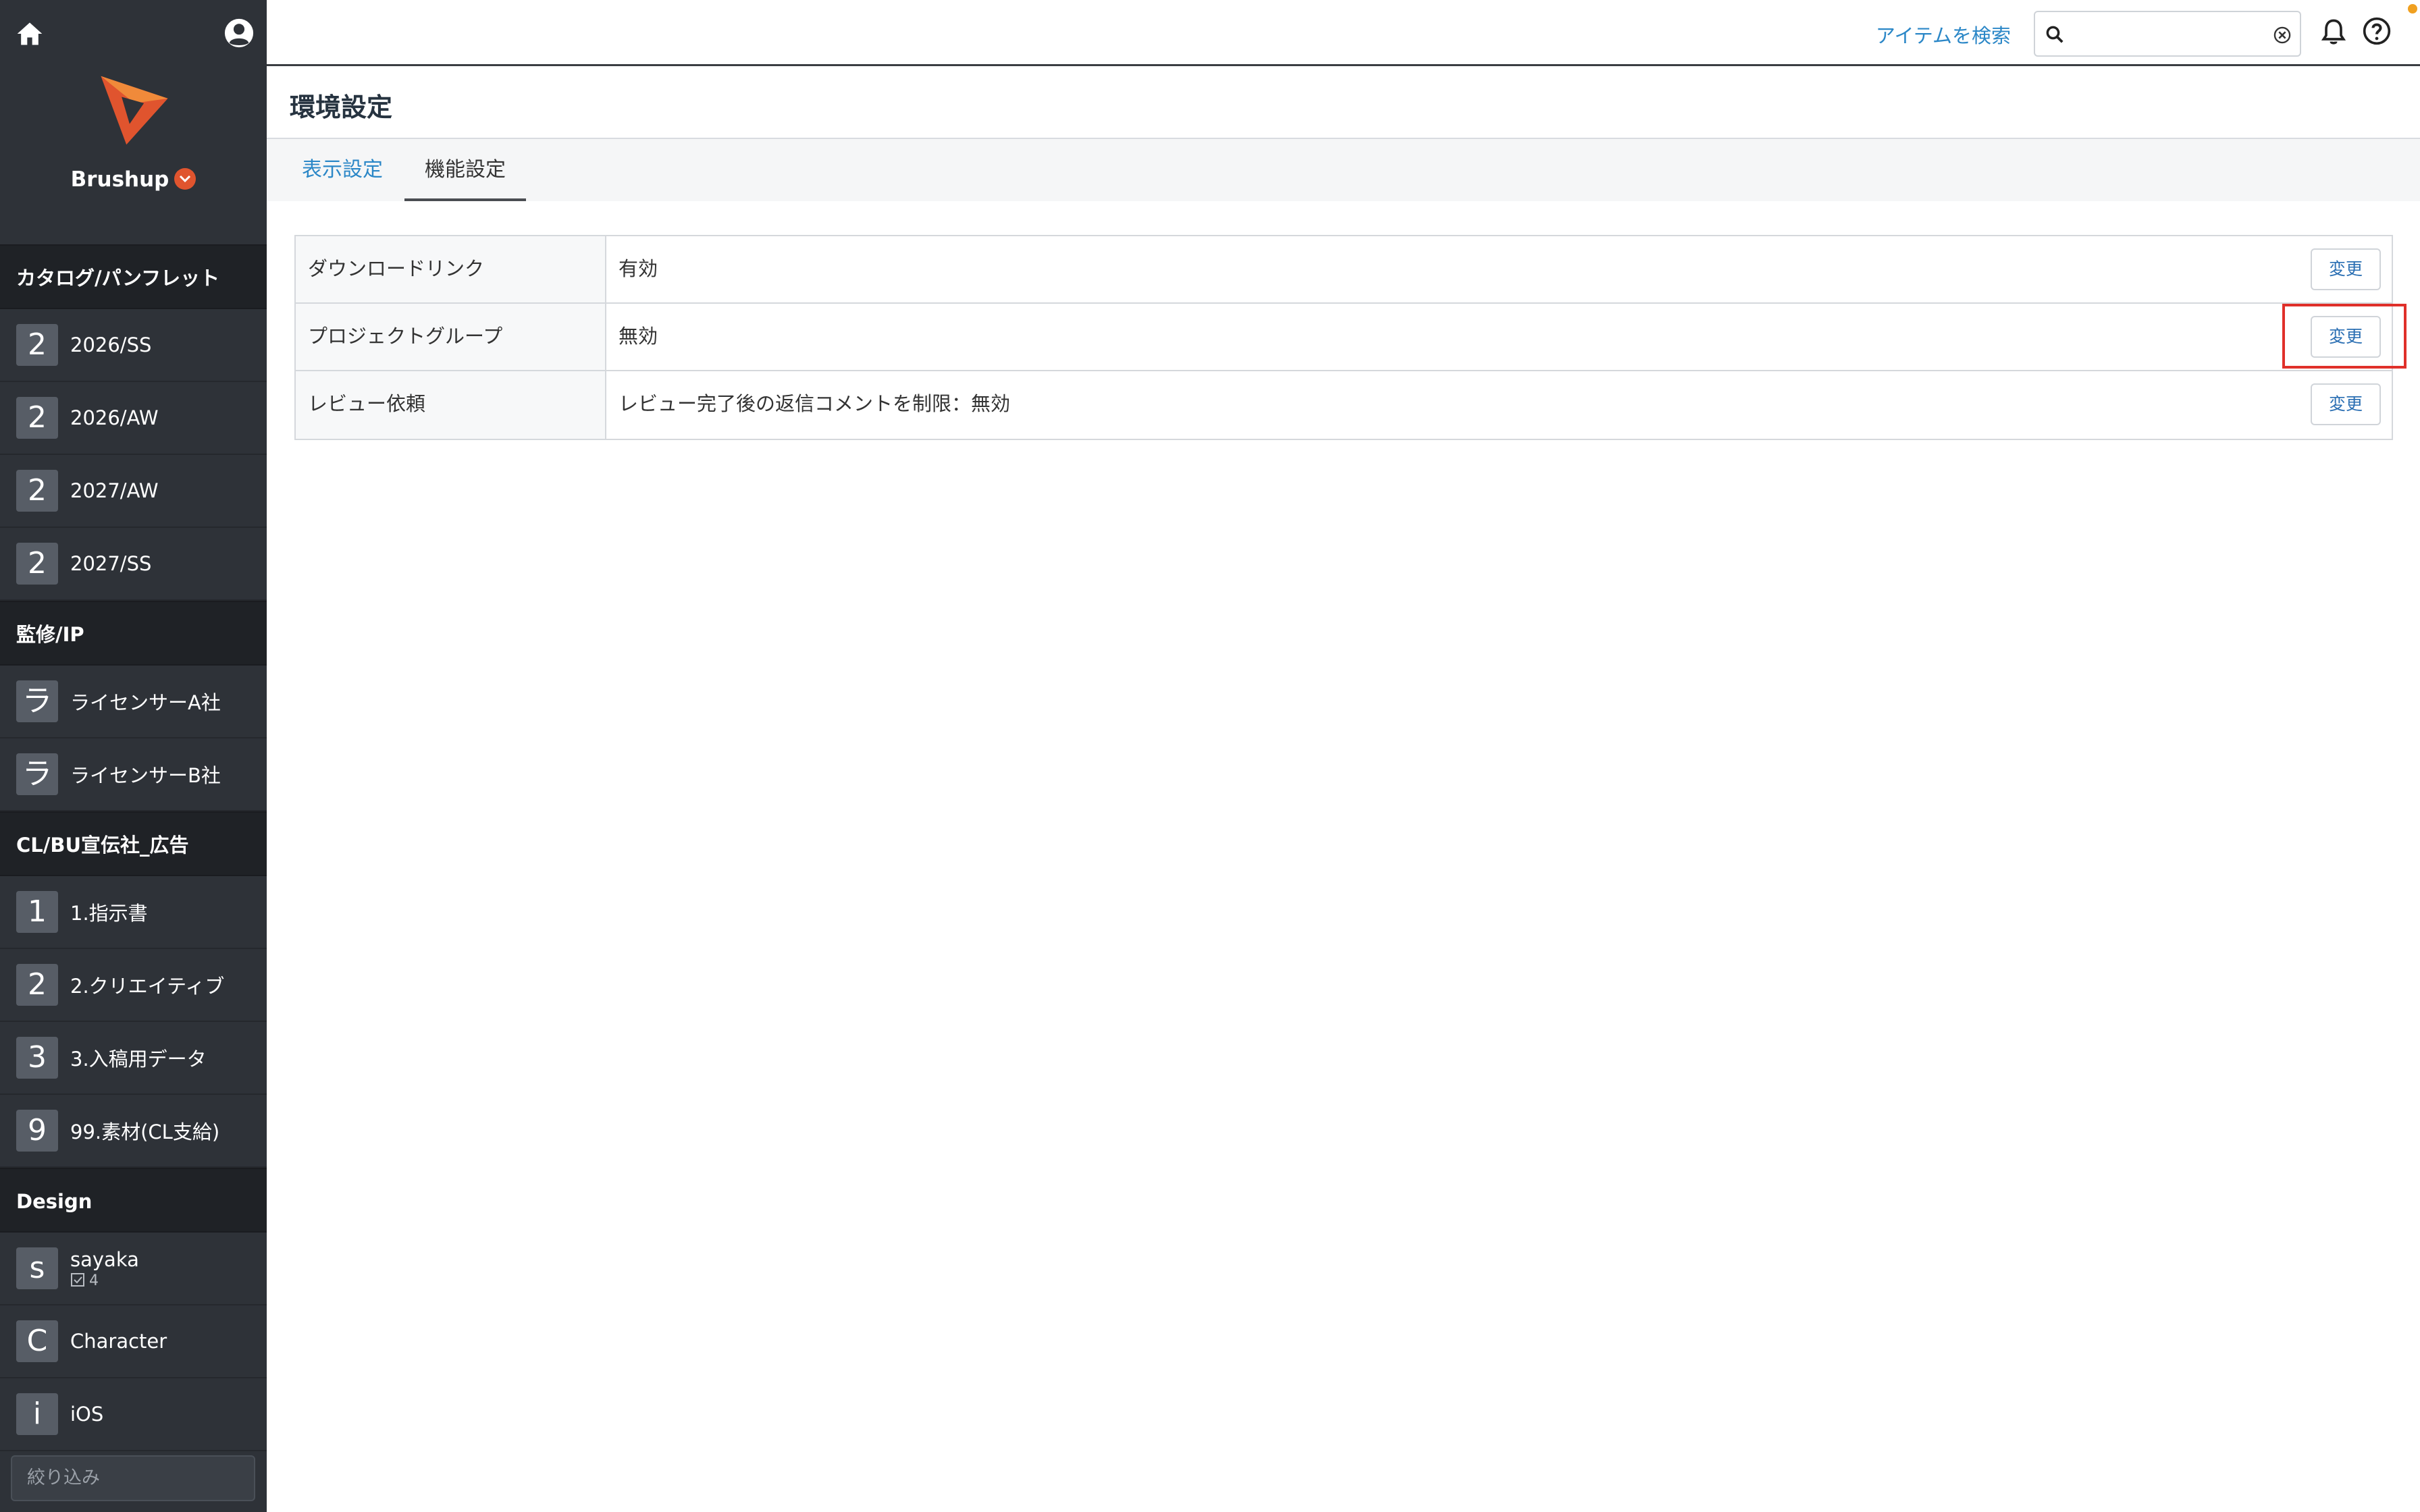  What do you see at coordinates (1499, 337) in the screenshot?
I see `setting-value-cell: 無効 変更` at bounding box center [1499, 337].